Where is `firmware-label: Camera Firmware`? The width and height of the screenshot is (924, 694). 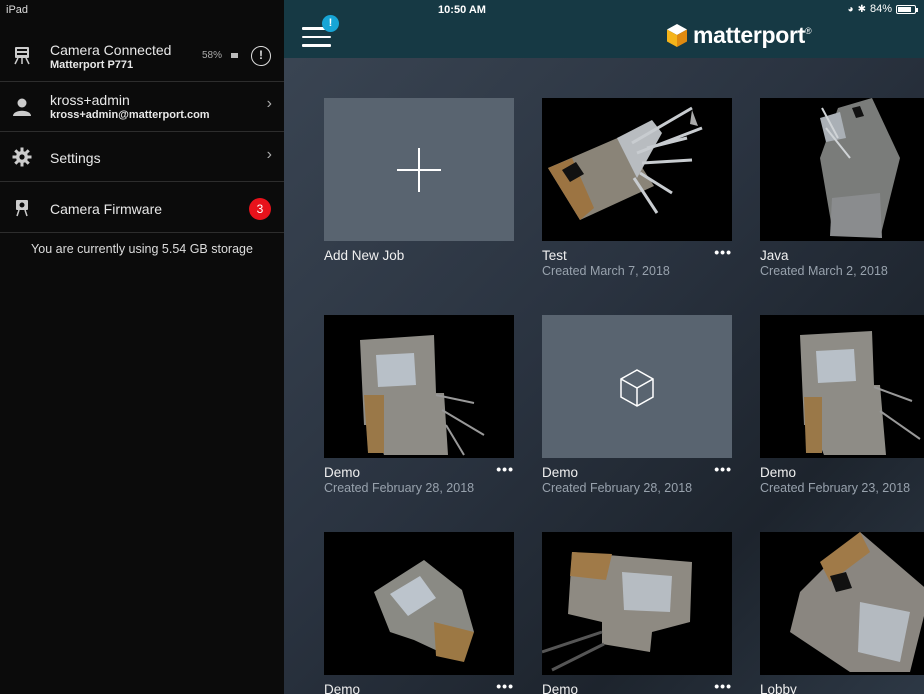
firmware-label: Camera Firmware is located at coordinates (106, 209).